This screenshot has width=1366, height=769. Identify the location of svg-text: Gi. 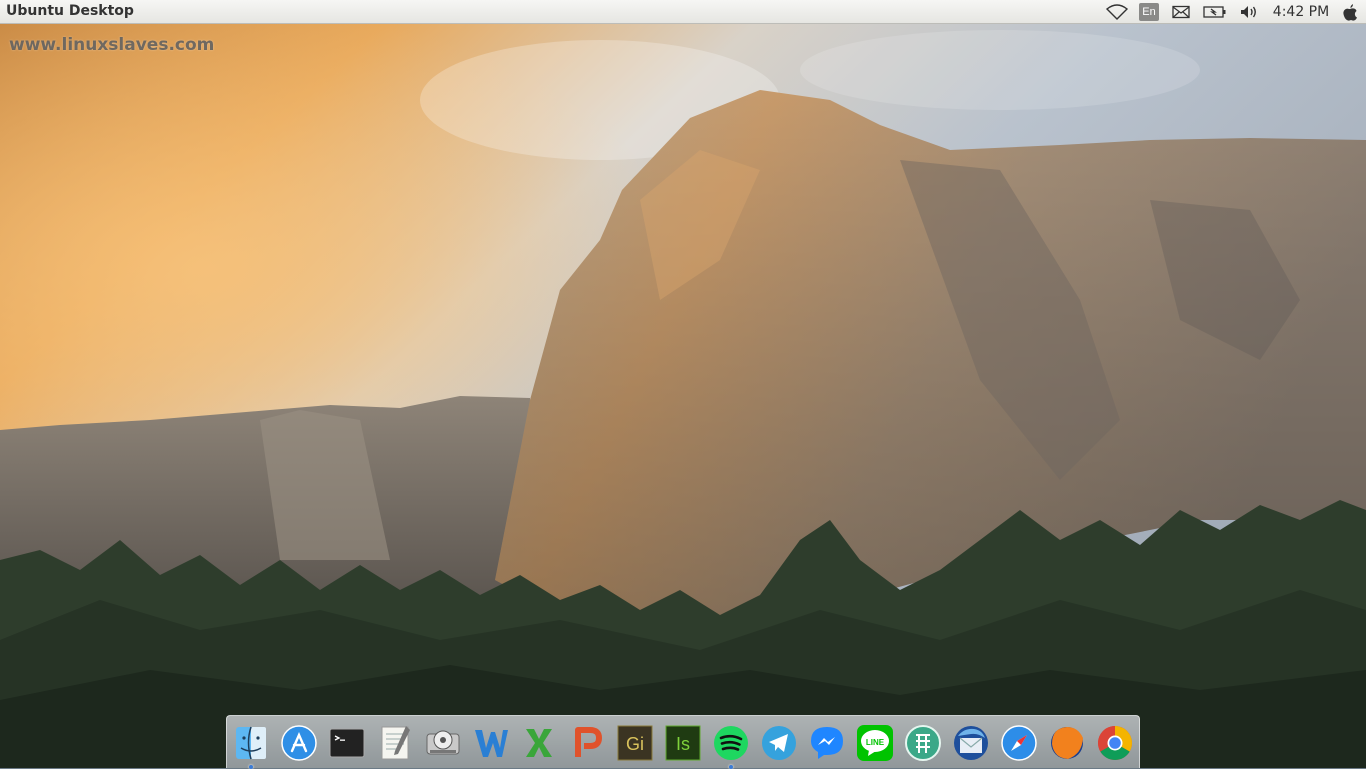
(635, 744).